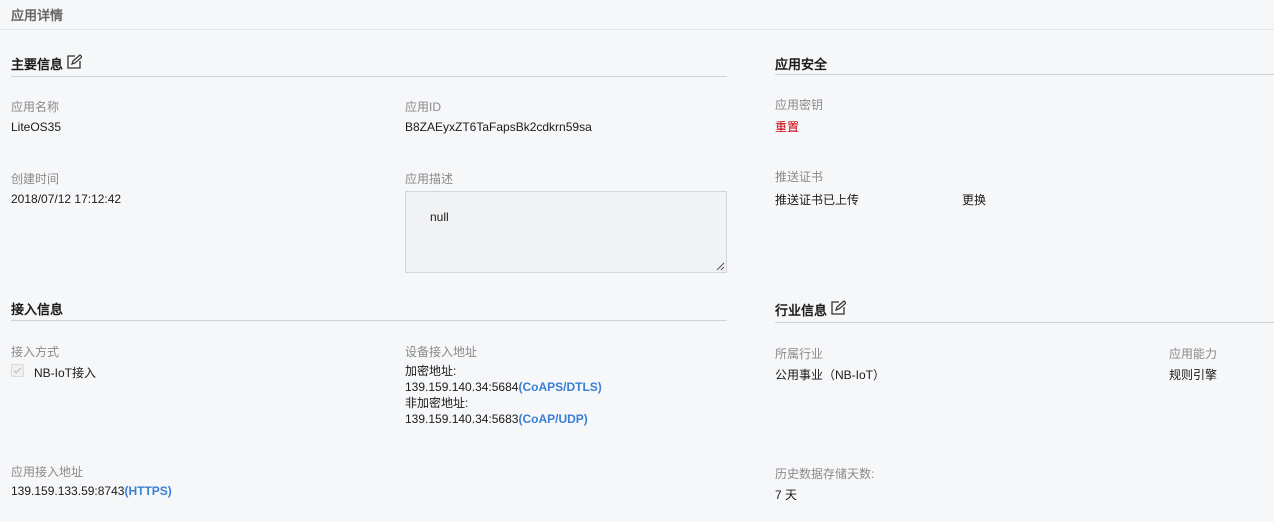 The width and height of the screenshot is (1274, 522). I want to click on enc-addr-line: 139.159.140.34:5684(CoAPS/DTLS), so click(503, 387).